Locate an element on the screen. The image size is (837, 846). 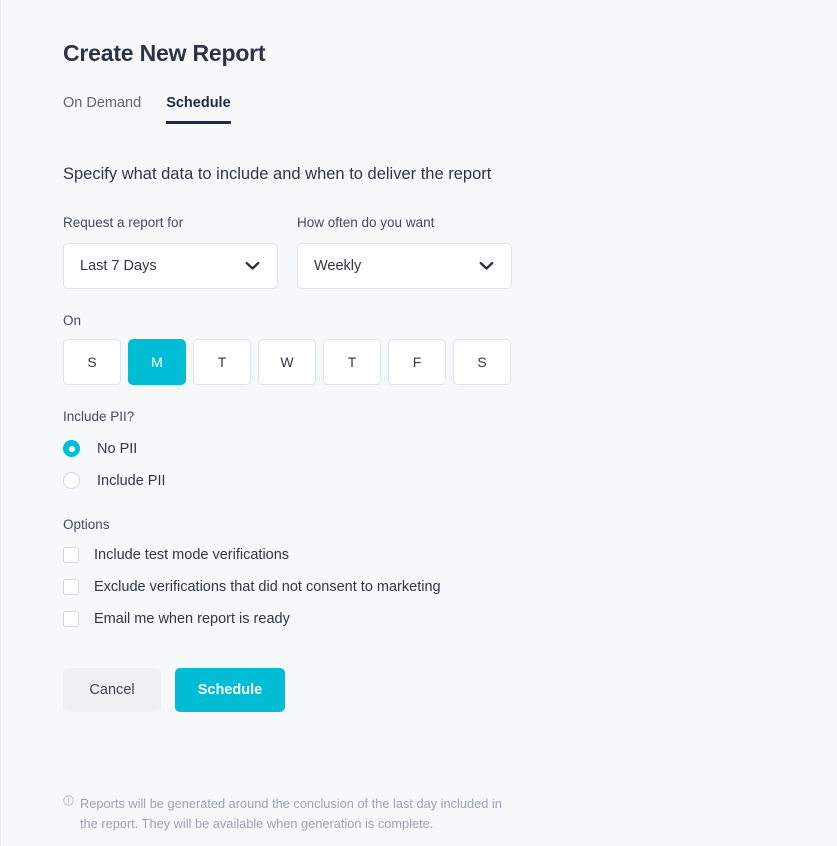
day-button-thursday: T is located at coordinates (352, 361).